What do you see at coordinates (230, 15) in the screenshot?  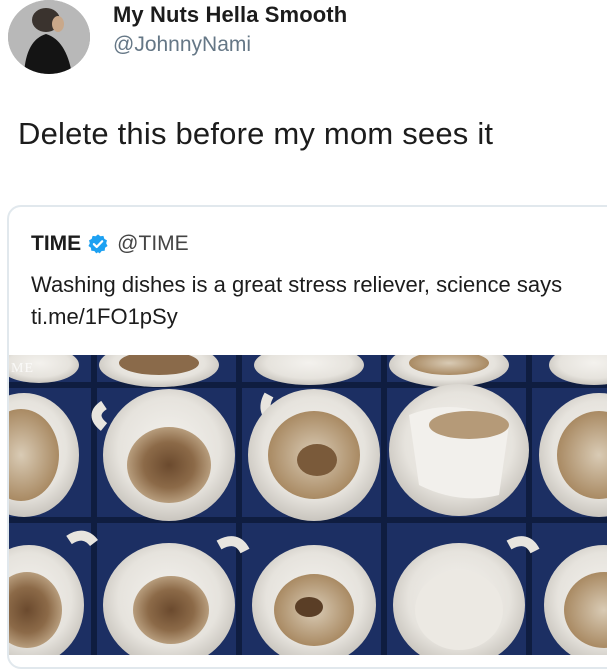 I see `display-name: My Nuts Hella Smooth` at bounding box center [230, 15].